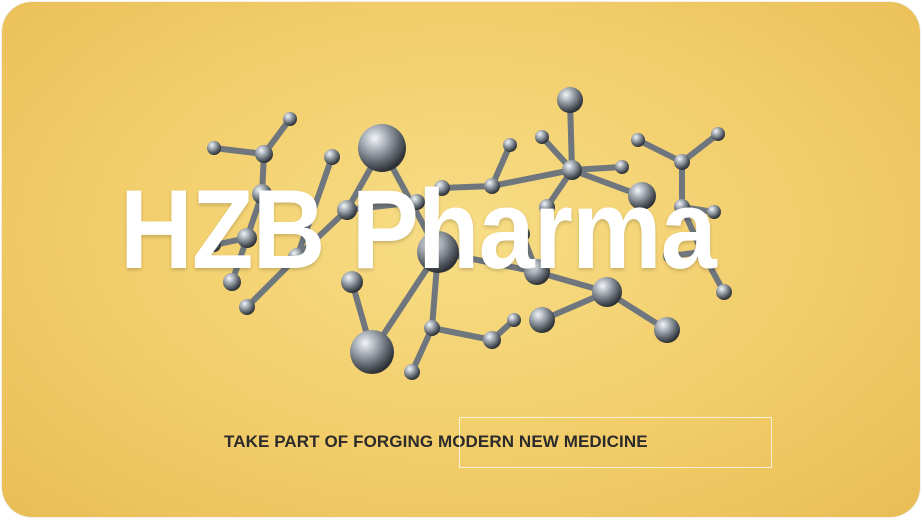 This screenshot has height=521, width=924. What do you see at coordinates (615, 442) in the screenshot?
I see `tagline-selection-box` at bounding box center [615, 442].